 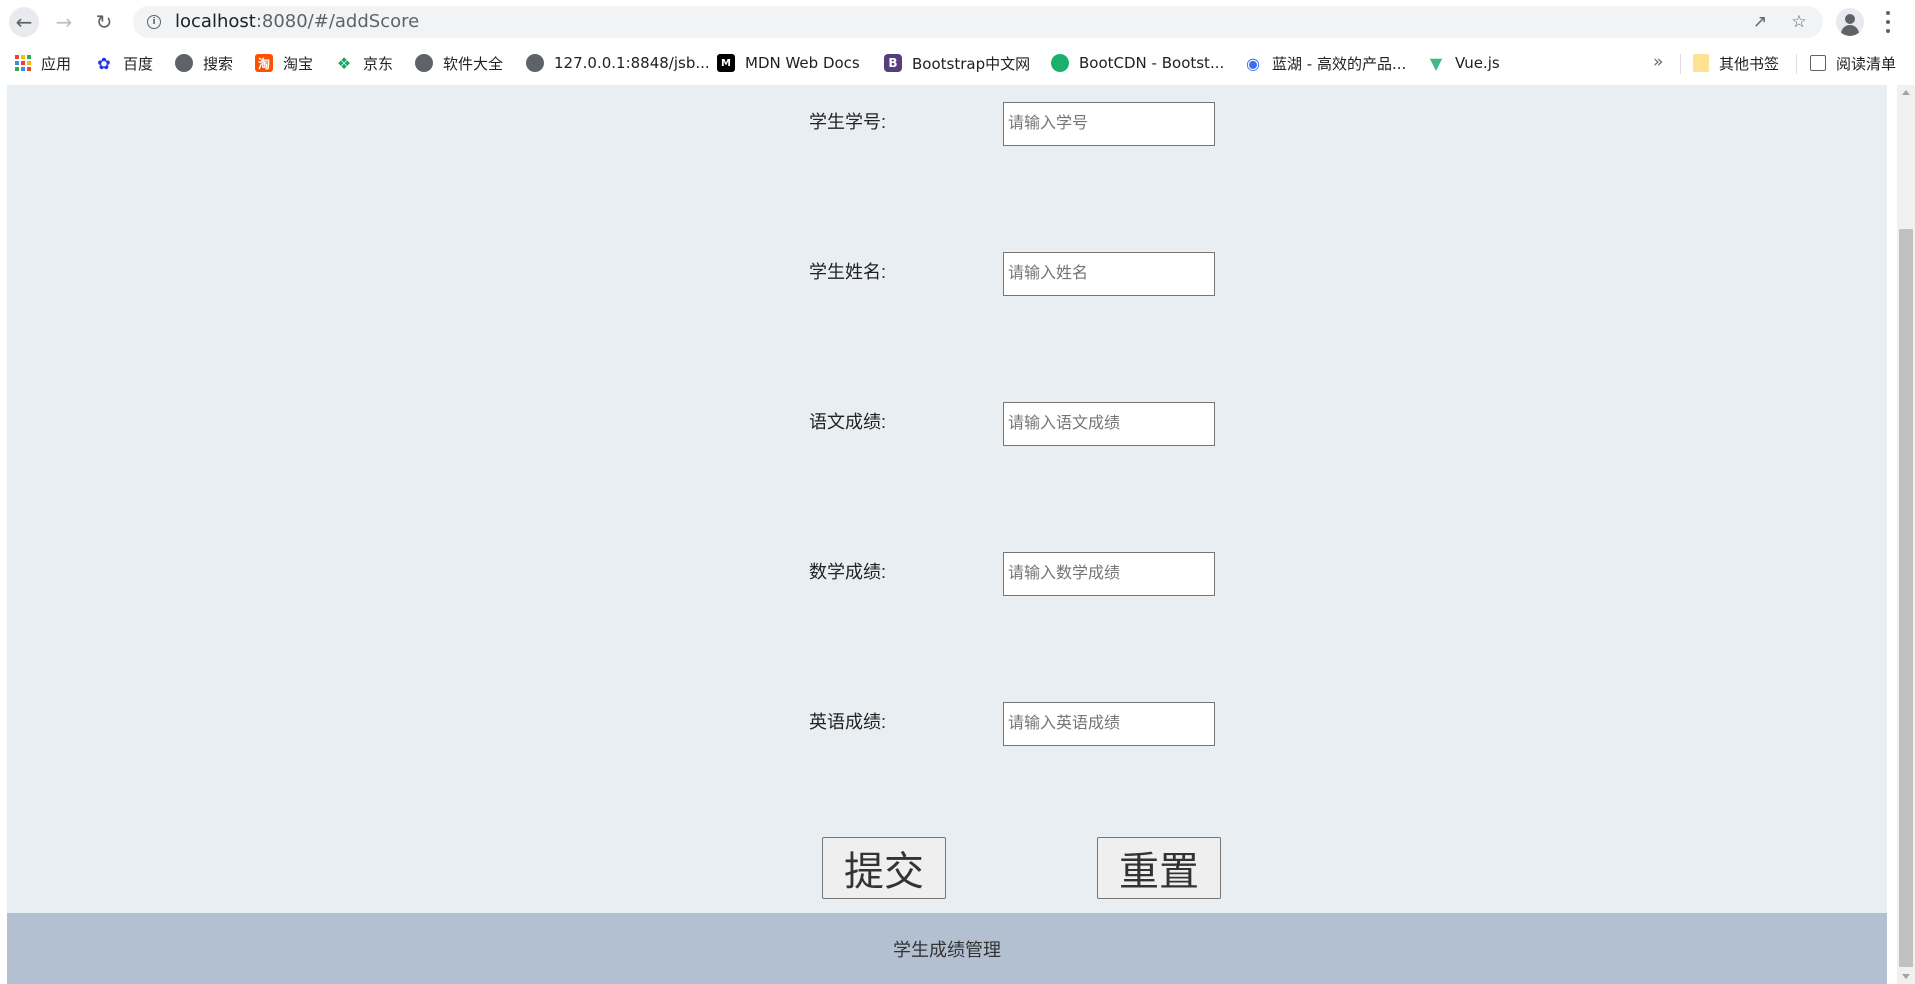 I want to click on bookmark-label: 其他书签, so click(x=1749, y=63).